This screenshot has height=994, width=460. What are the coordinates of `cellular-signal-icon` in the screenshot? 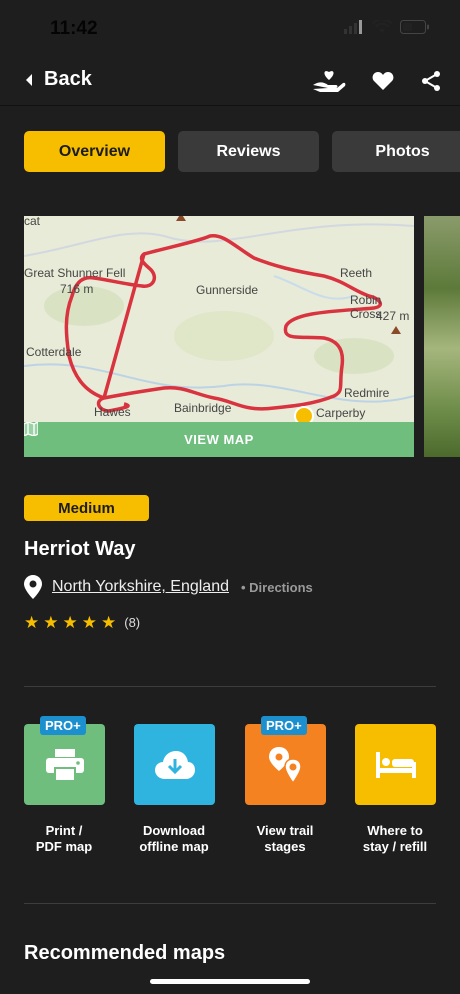 It's located at (353, 27).